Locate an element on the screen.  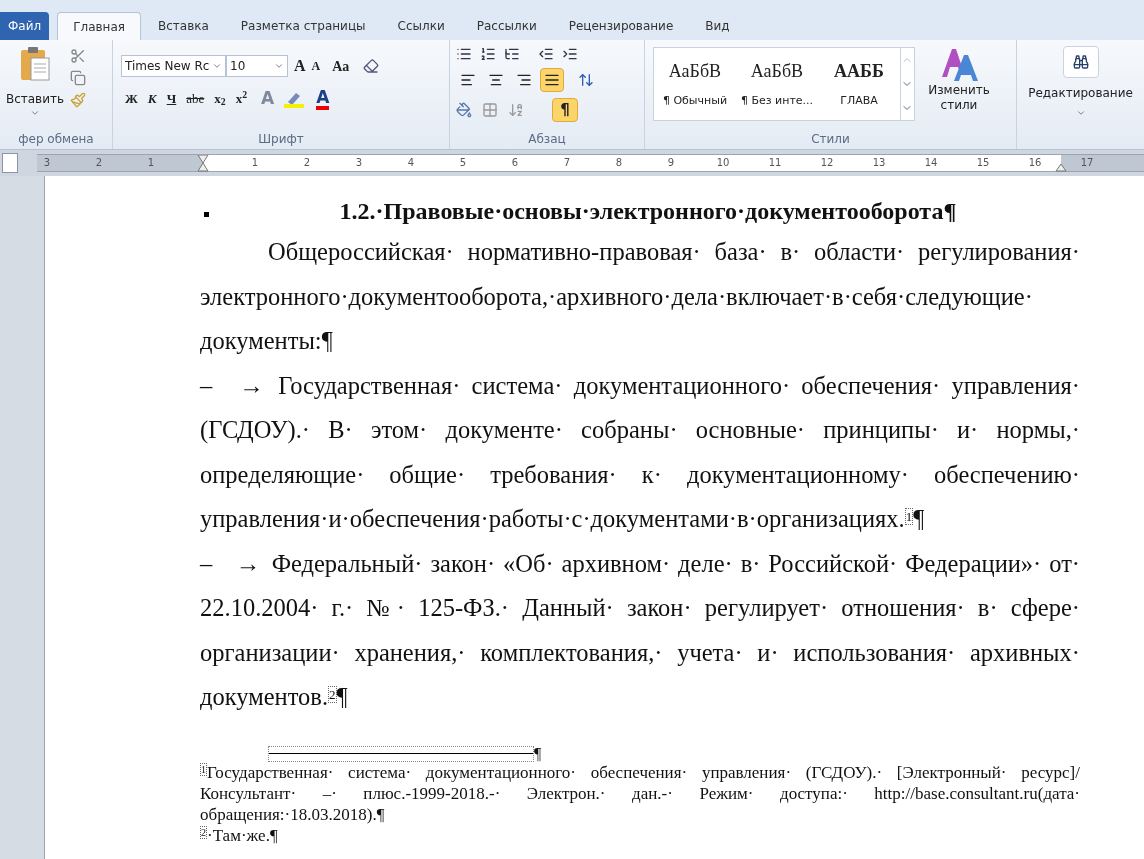
ruler-number: 11 is located at coordinates (775, 163).